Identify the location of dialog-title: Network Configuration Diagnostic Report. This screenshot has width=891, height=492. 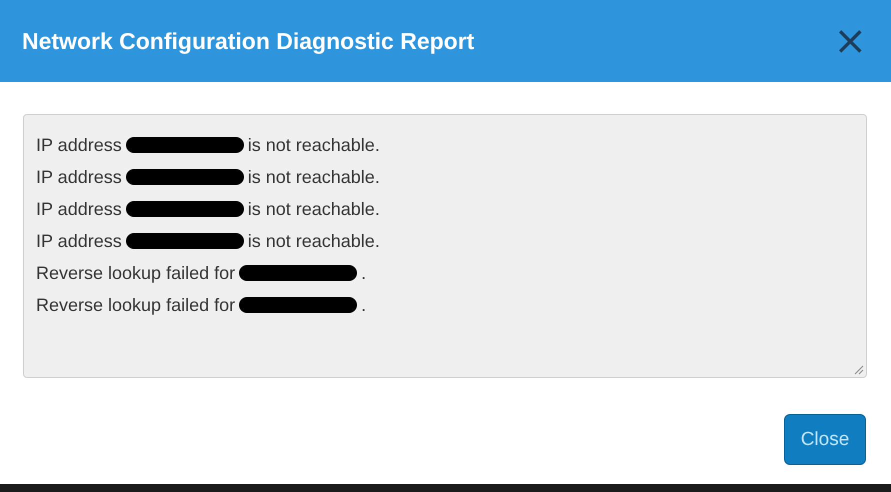
(248, 41).